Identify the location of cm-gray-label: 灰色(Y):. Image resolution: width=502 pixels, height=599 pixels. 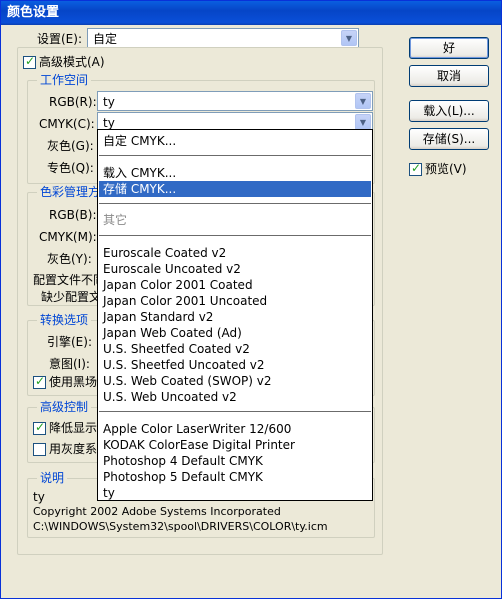
(69, 259).